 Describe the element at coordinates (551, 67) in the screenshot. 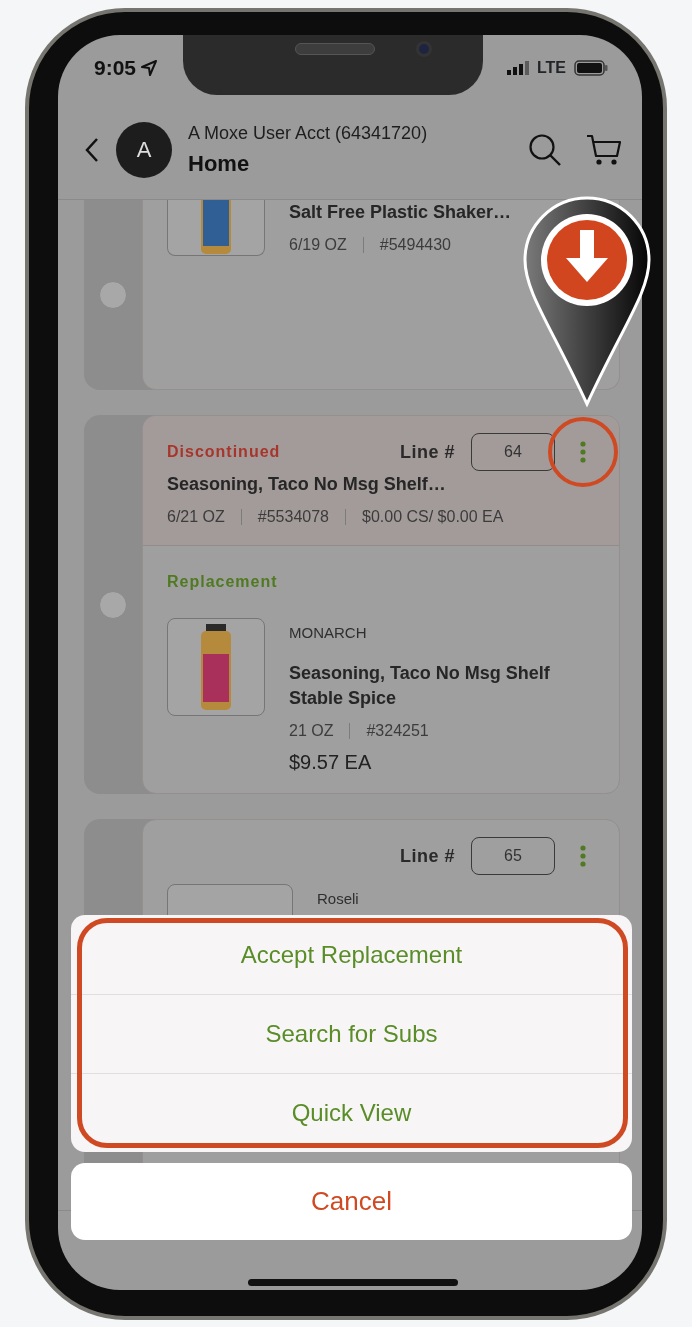

I see `network-label: LTE` at that location.